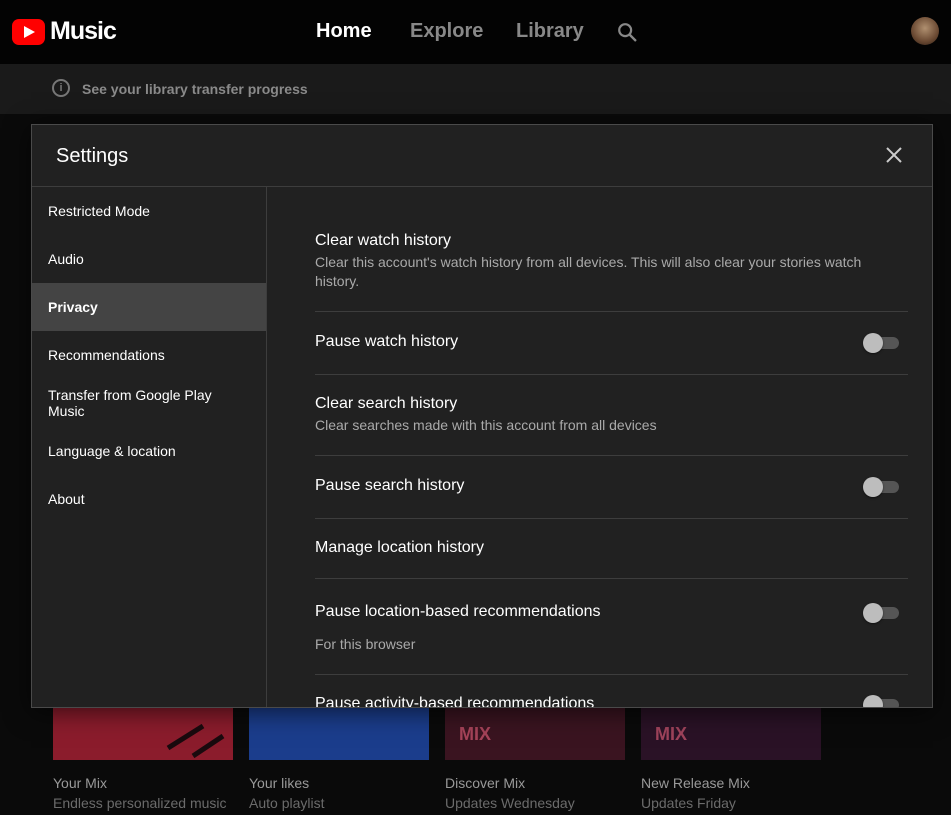  What do you see at coordinates (149, 499) in the screenshot?
I see `sidebar-item-about: About` at bounding box center [149, 499].